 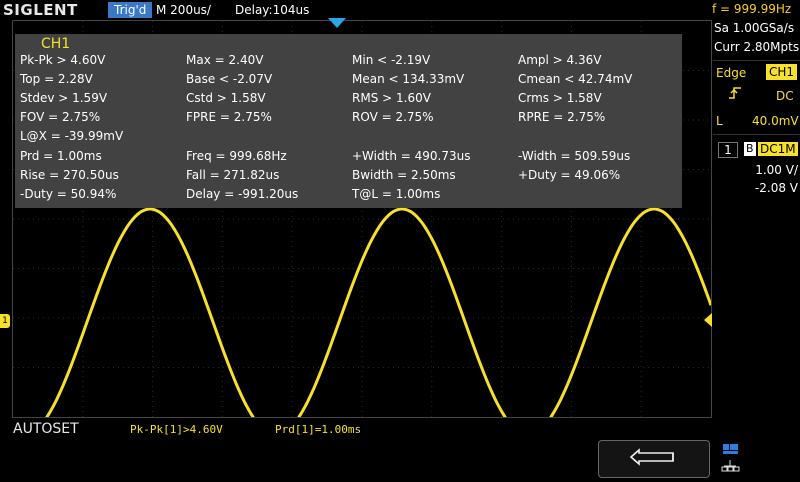 I want to click on measurement-value: Prd = 1.00ms, so click(x=61, y=156).